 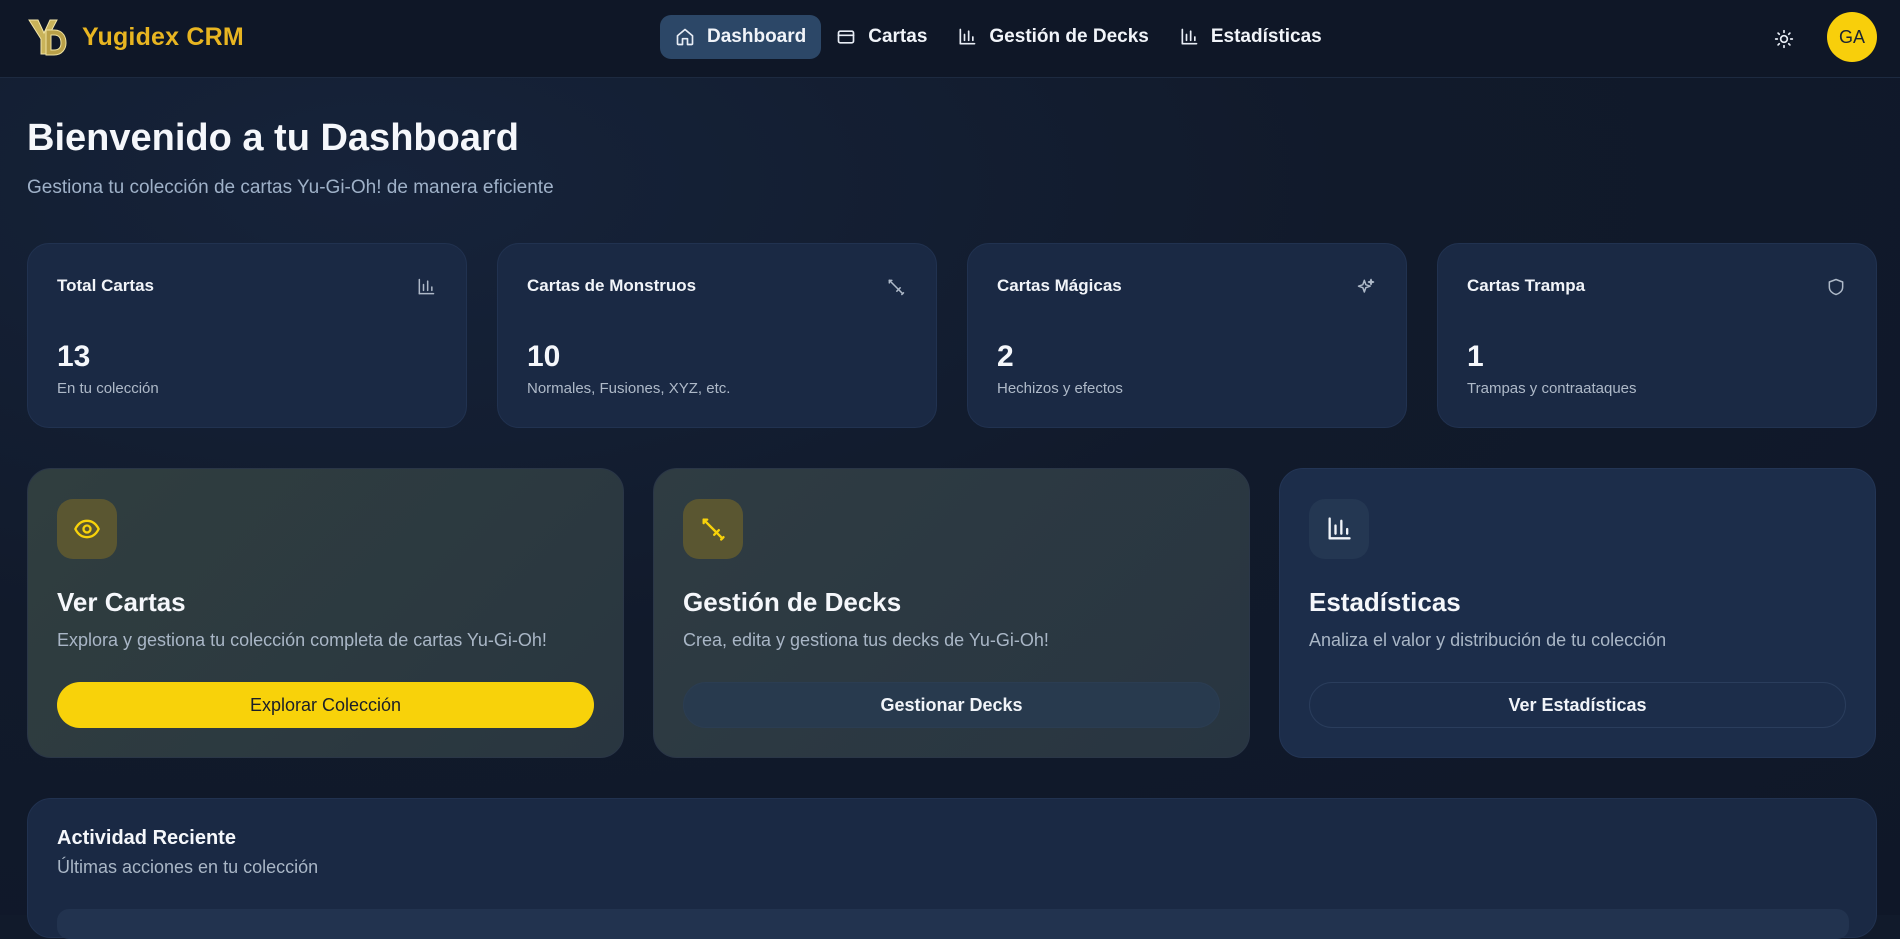 What do you see at coordinates (1069, 36) in the screenshot?
I see `nav-label: Gestión de Decks` at bounding box center [1069, 36].